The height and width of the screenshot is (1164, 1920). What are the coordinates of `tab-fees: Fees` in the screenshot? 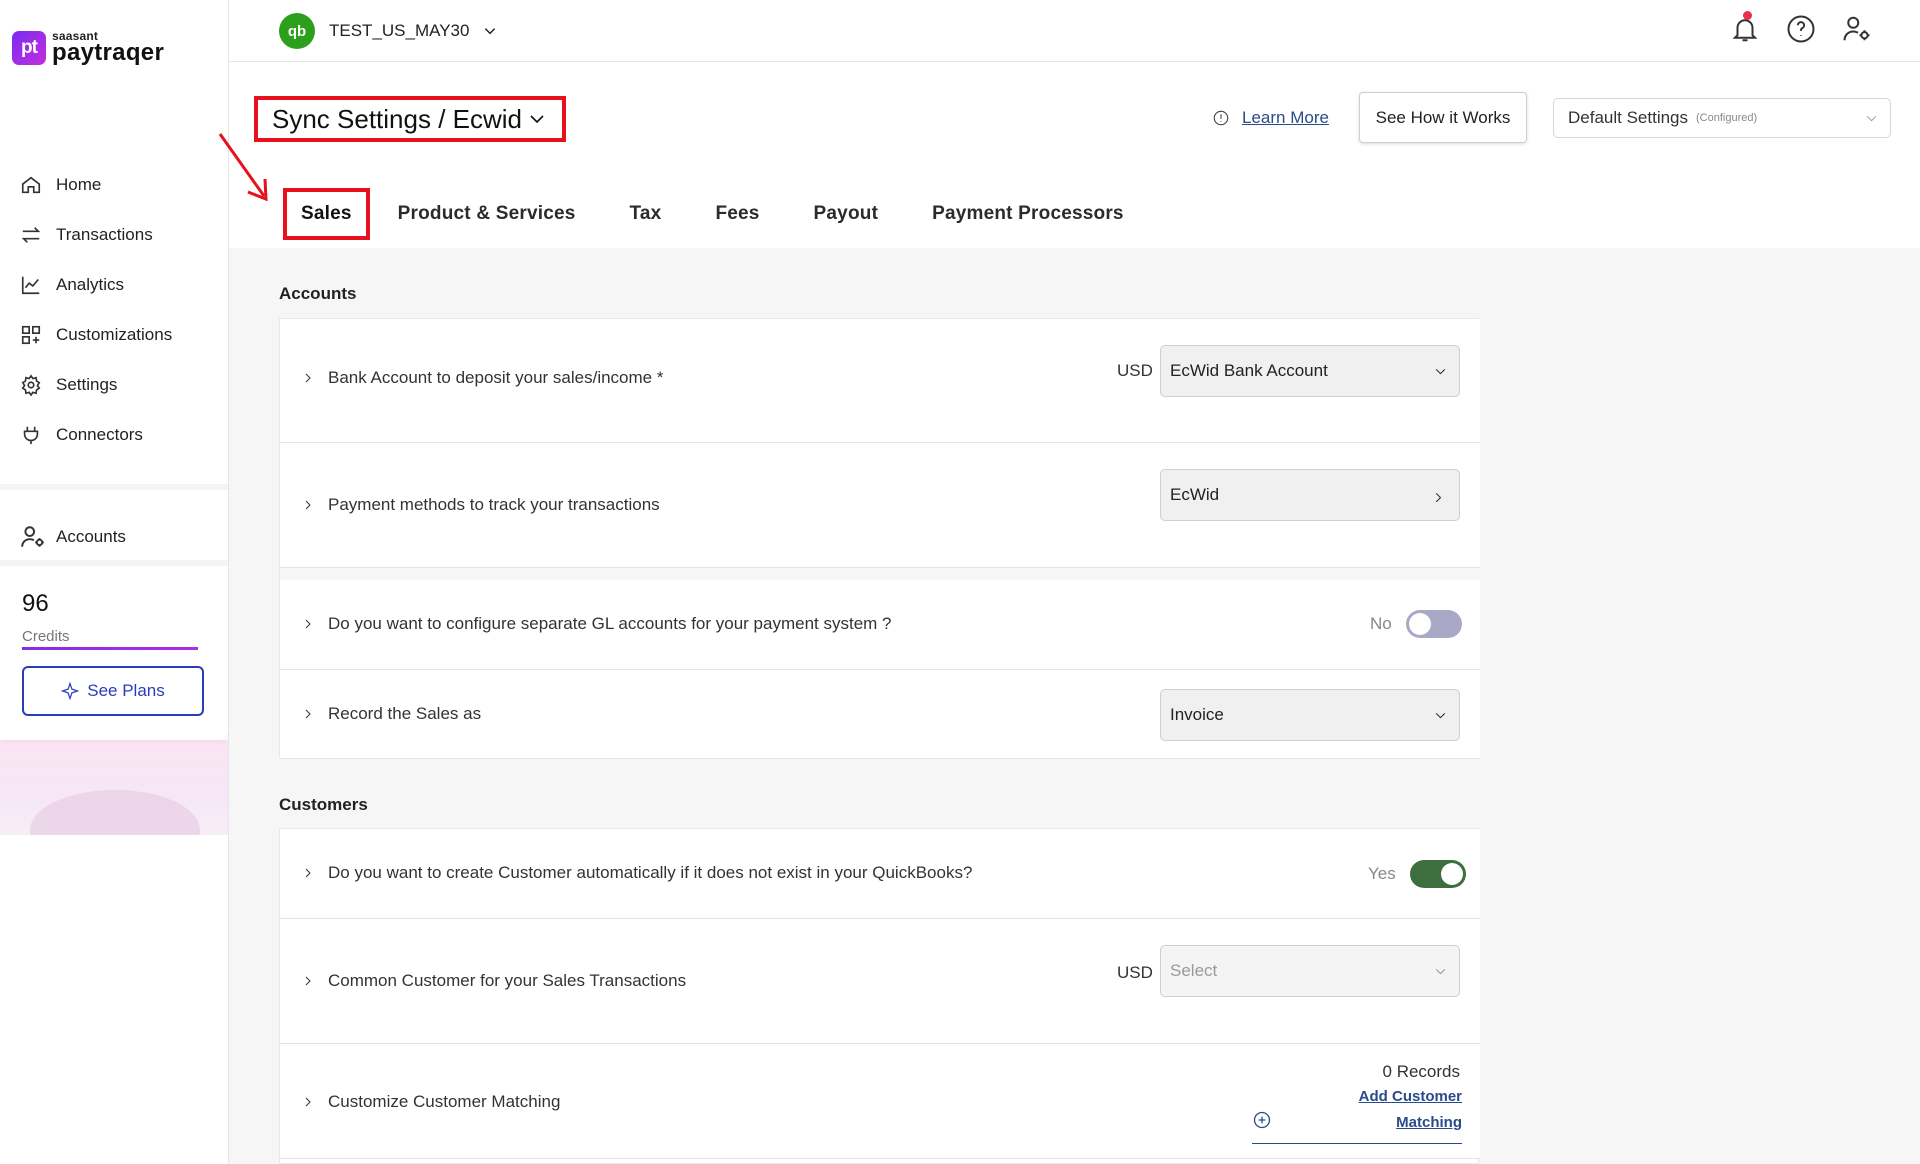 It's located at (737, 214).